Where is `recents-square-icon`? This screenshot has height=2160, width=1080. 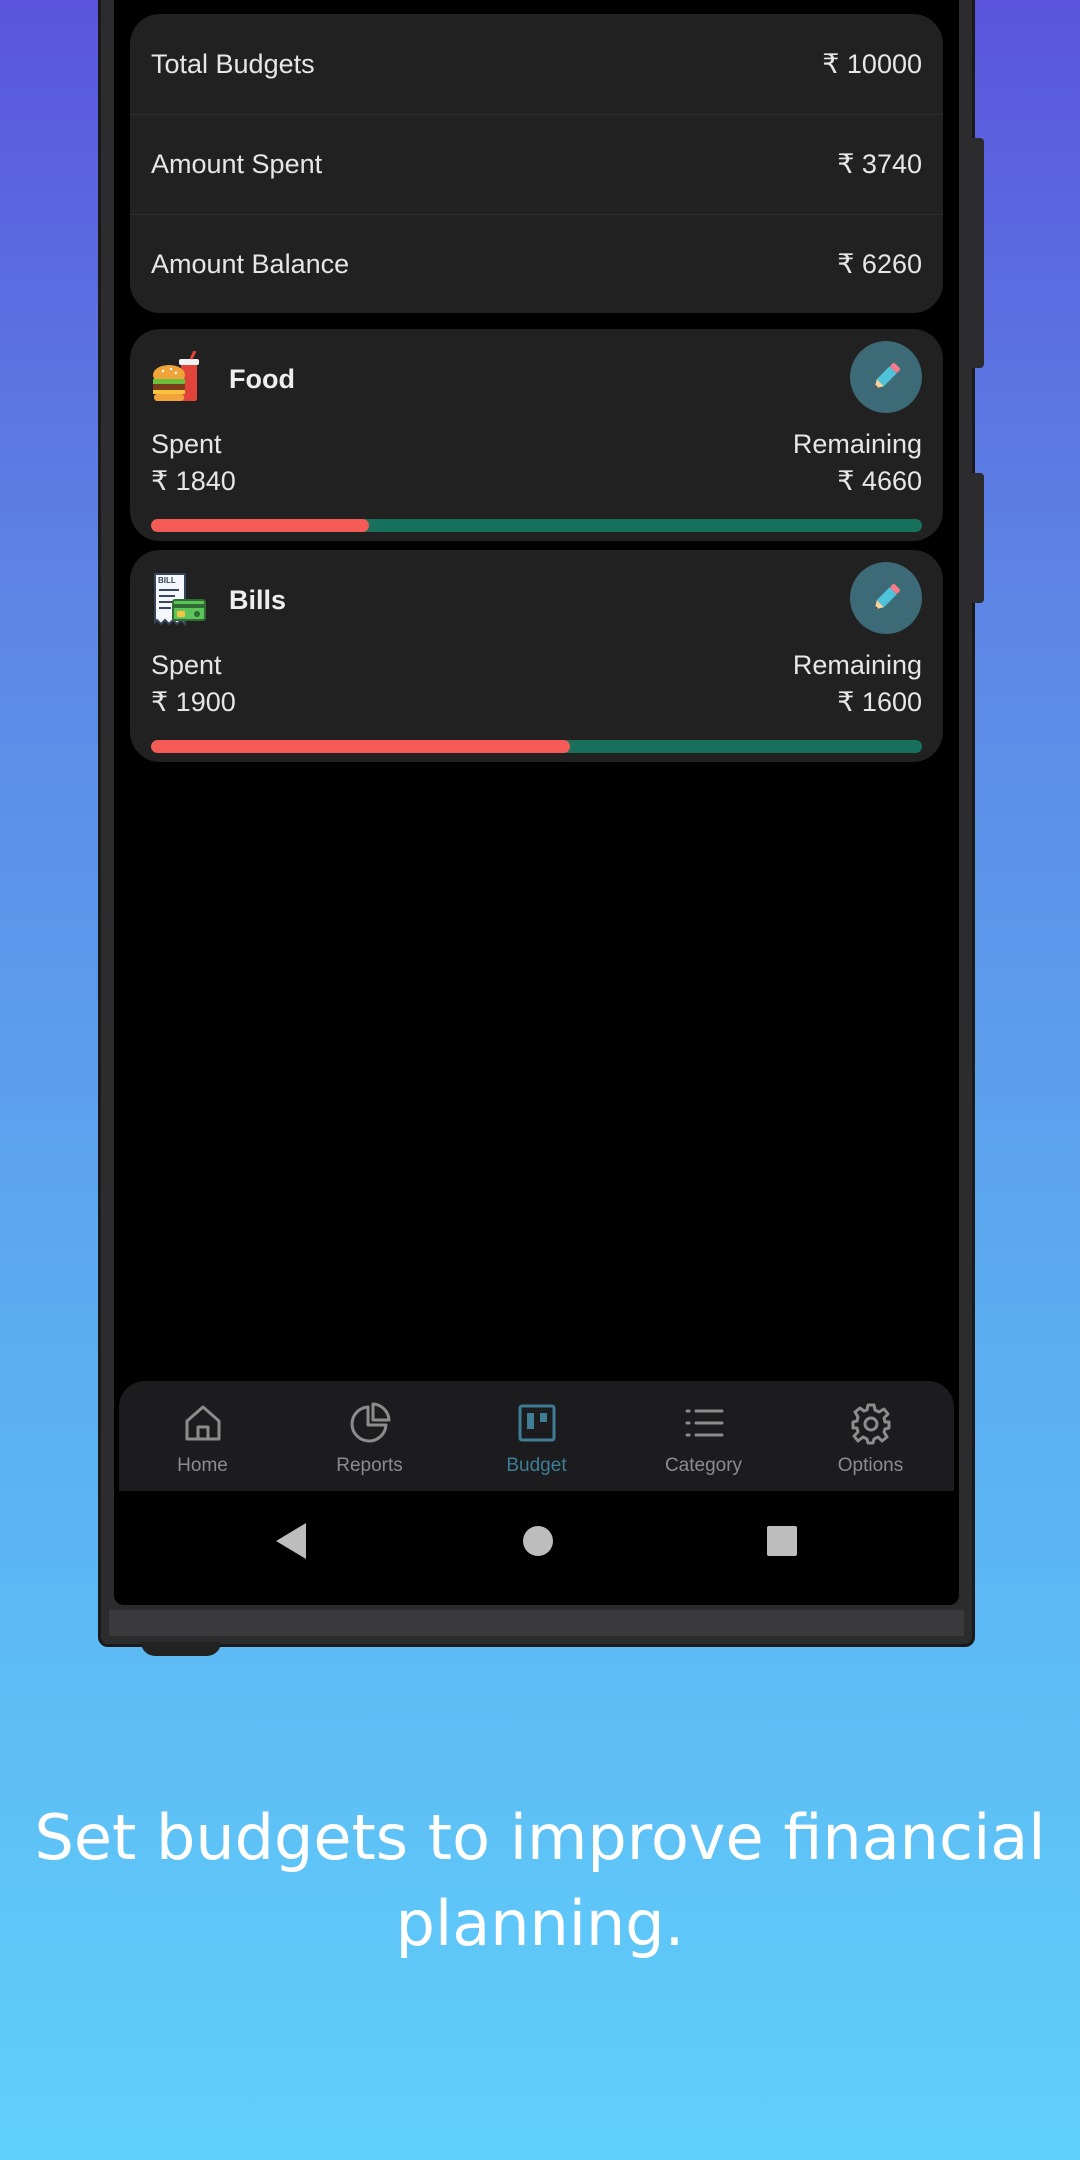
recents-square-icon is located at coordinates (782, 1541).